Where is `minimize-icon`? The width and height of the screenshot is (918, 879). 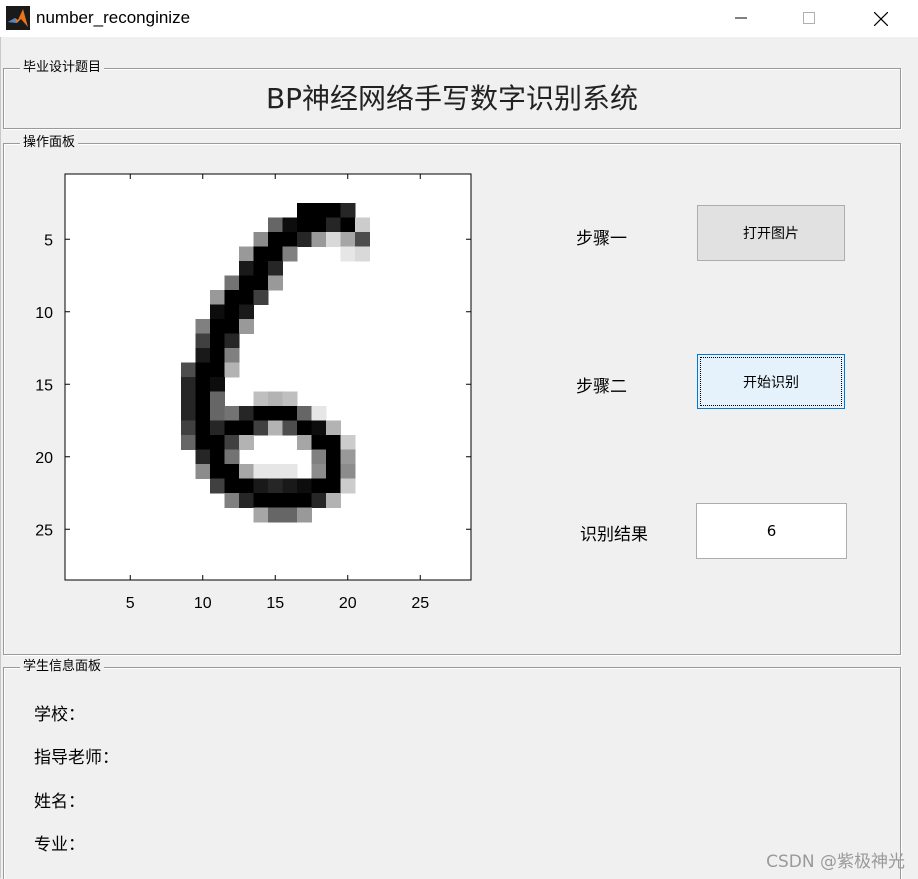
minimize-icon is located at coordinates (741, 18).